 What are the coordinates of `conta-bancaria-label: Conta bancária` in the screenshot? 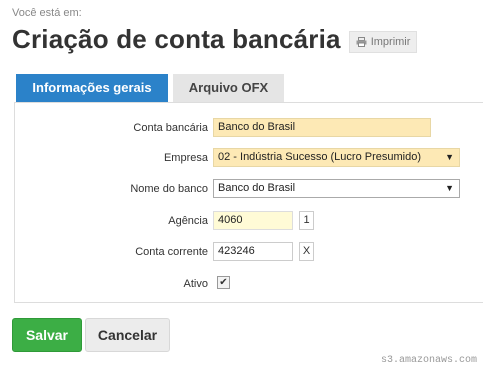 It's located at (170, 128).